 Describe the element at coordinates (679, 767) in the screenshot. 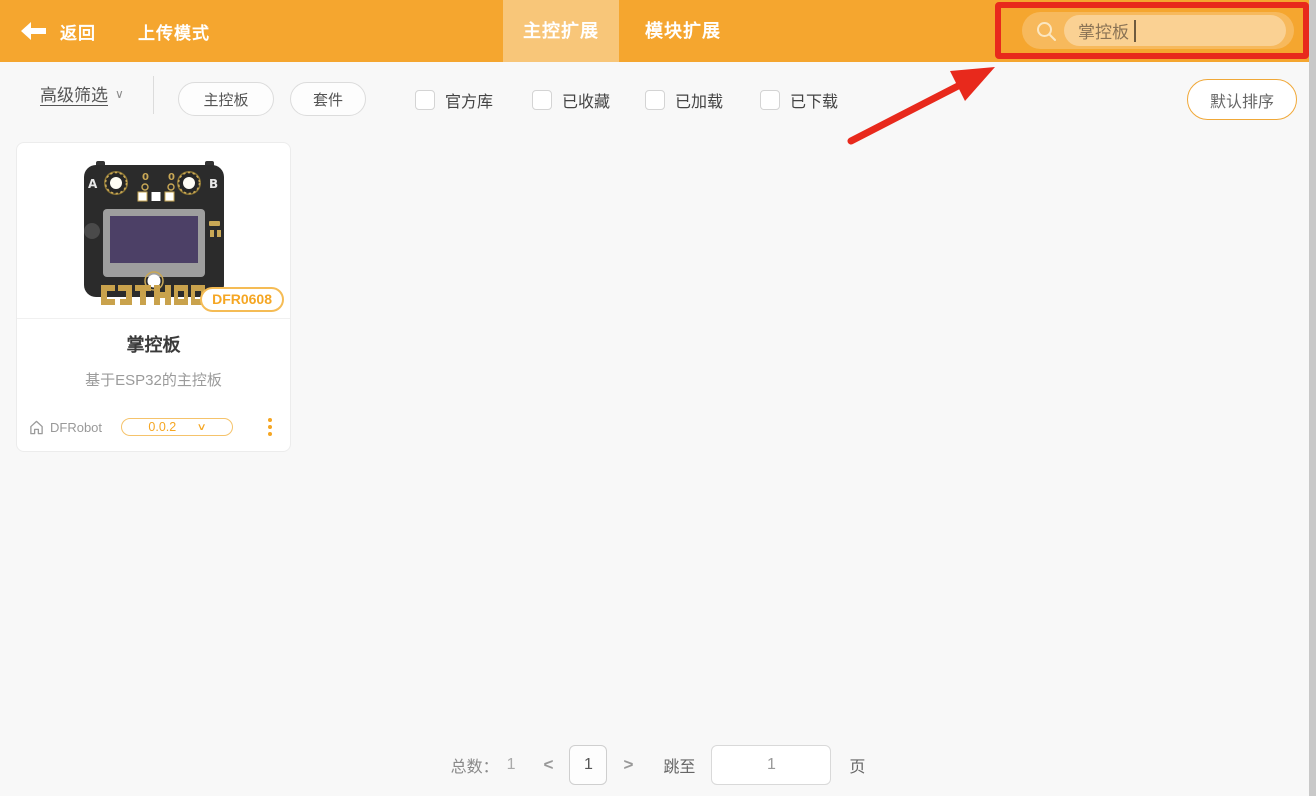

I see `jump-to-label: 跳至` at that location.